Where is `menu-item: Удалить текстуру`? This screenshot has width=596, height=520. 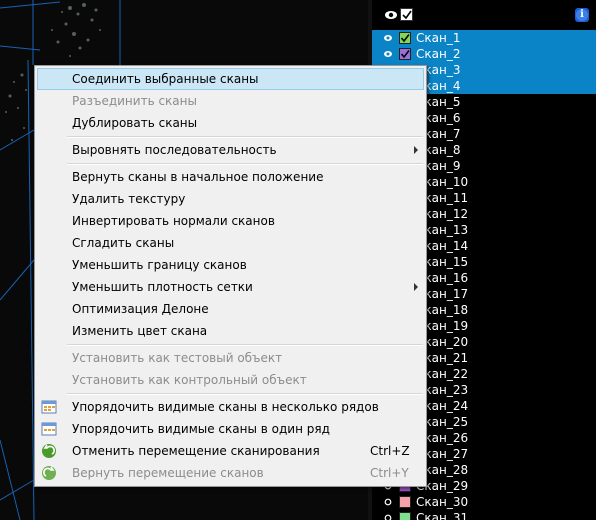 menu-item: Удалить текстуру is located at coordinates (230, 199).